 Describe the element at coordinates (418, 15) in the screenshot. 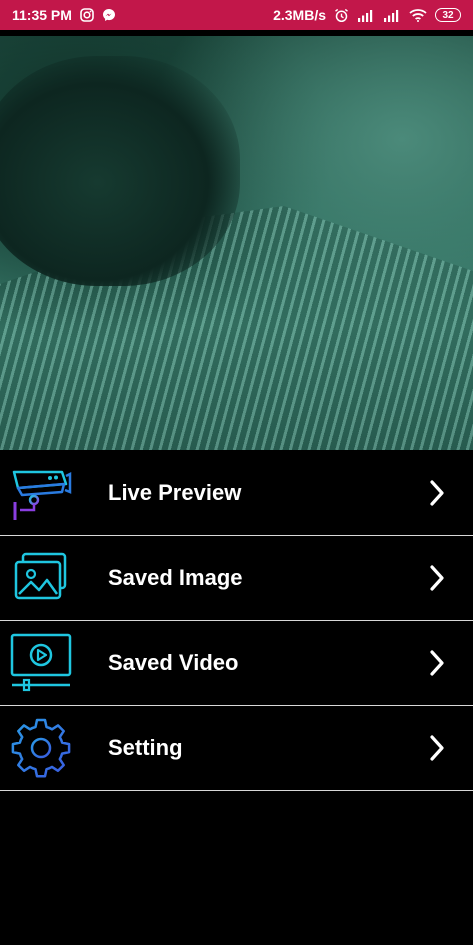

I see `wifi-icon` at that location.